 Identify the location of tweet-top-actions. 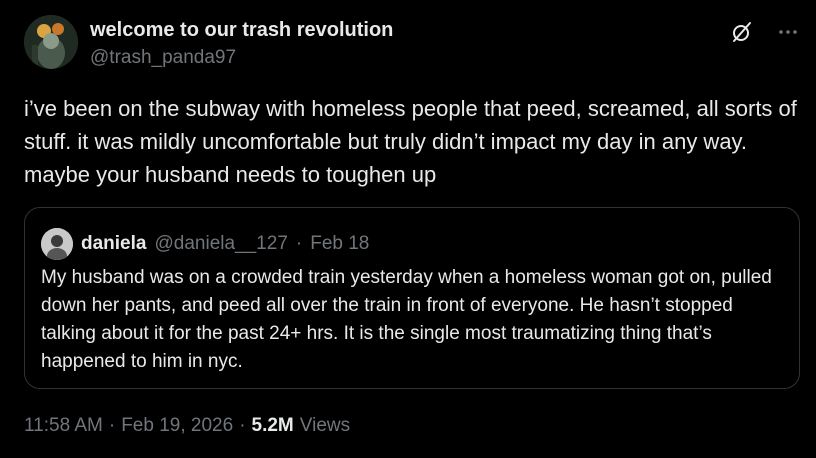
(765, 32).